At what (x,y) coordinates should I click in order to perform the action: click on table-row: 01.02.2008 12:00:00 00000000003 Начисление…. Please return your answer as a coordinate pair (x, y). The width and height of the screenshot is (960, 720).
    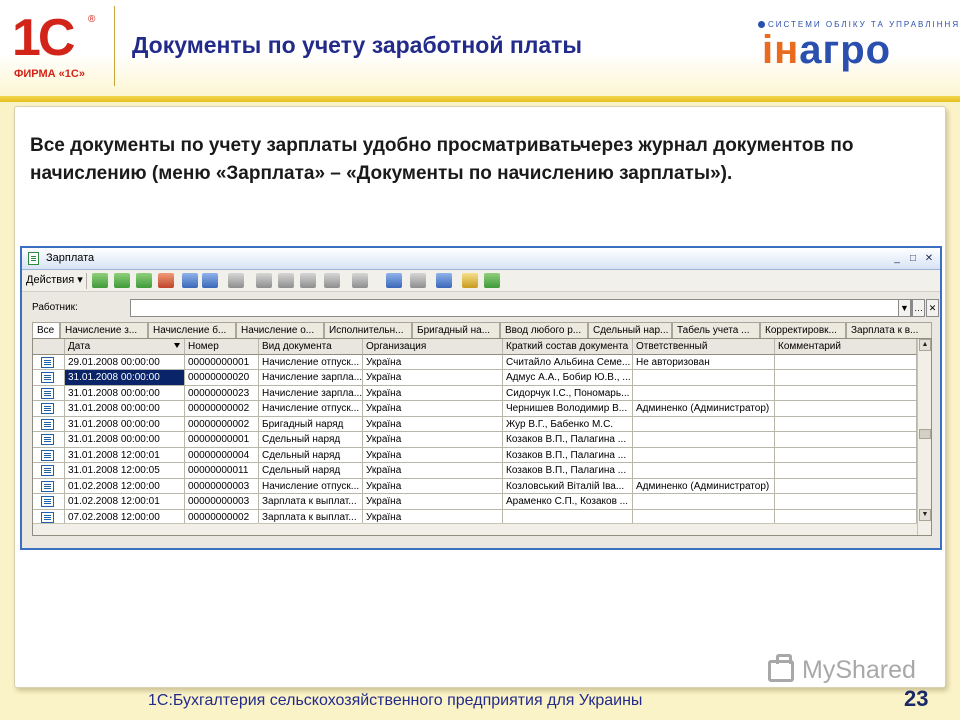
    Looking at the image, I should click on (475, 486).